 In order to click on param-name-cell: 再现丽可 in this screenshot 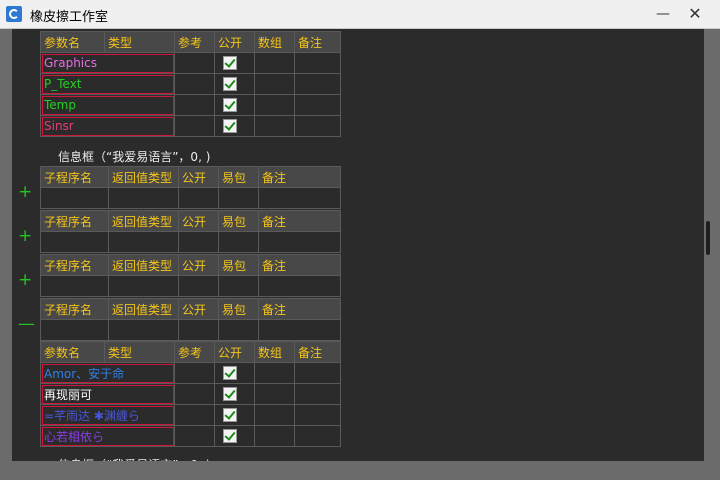, I will do `click(107, 394)`.